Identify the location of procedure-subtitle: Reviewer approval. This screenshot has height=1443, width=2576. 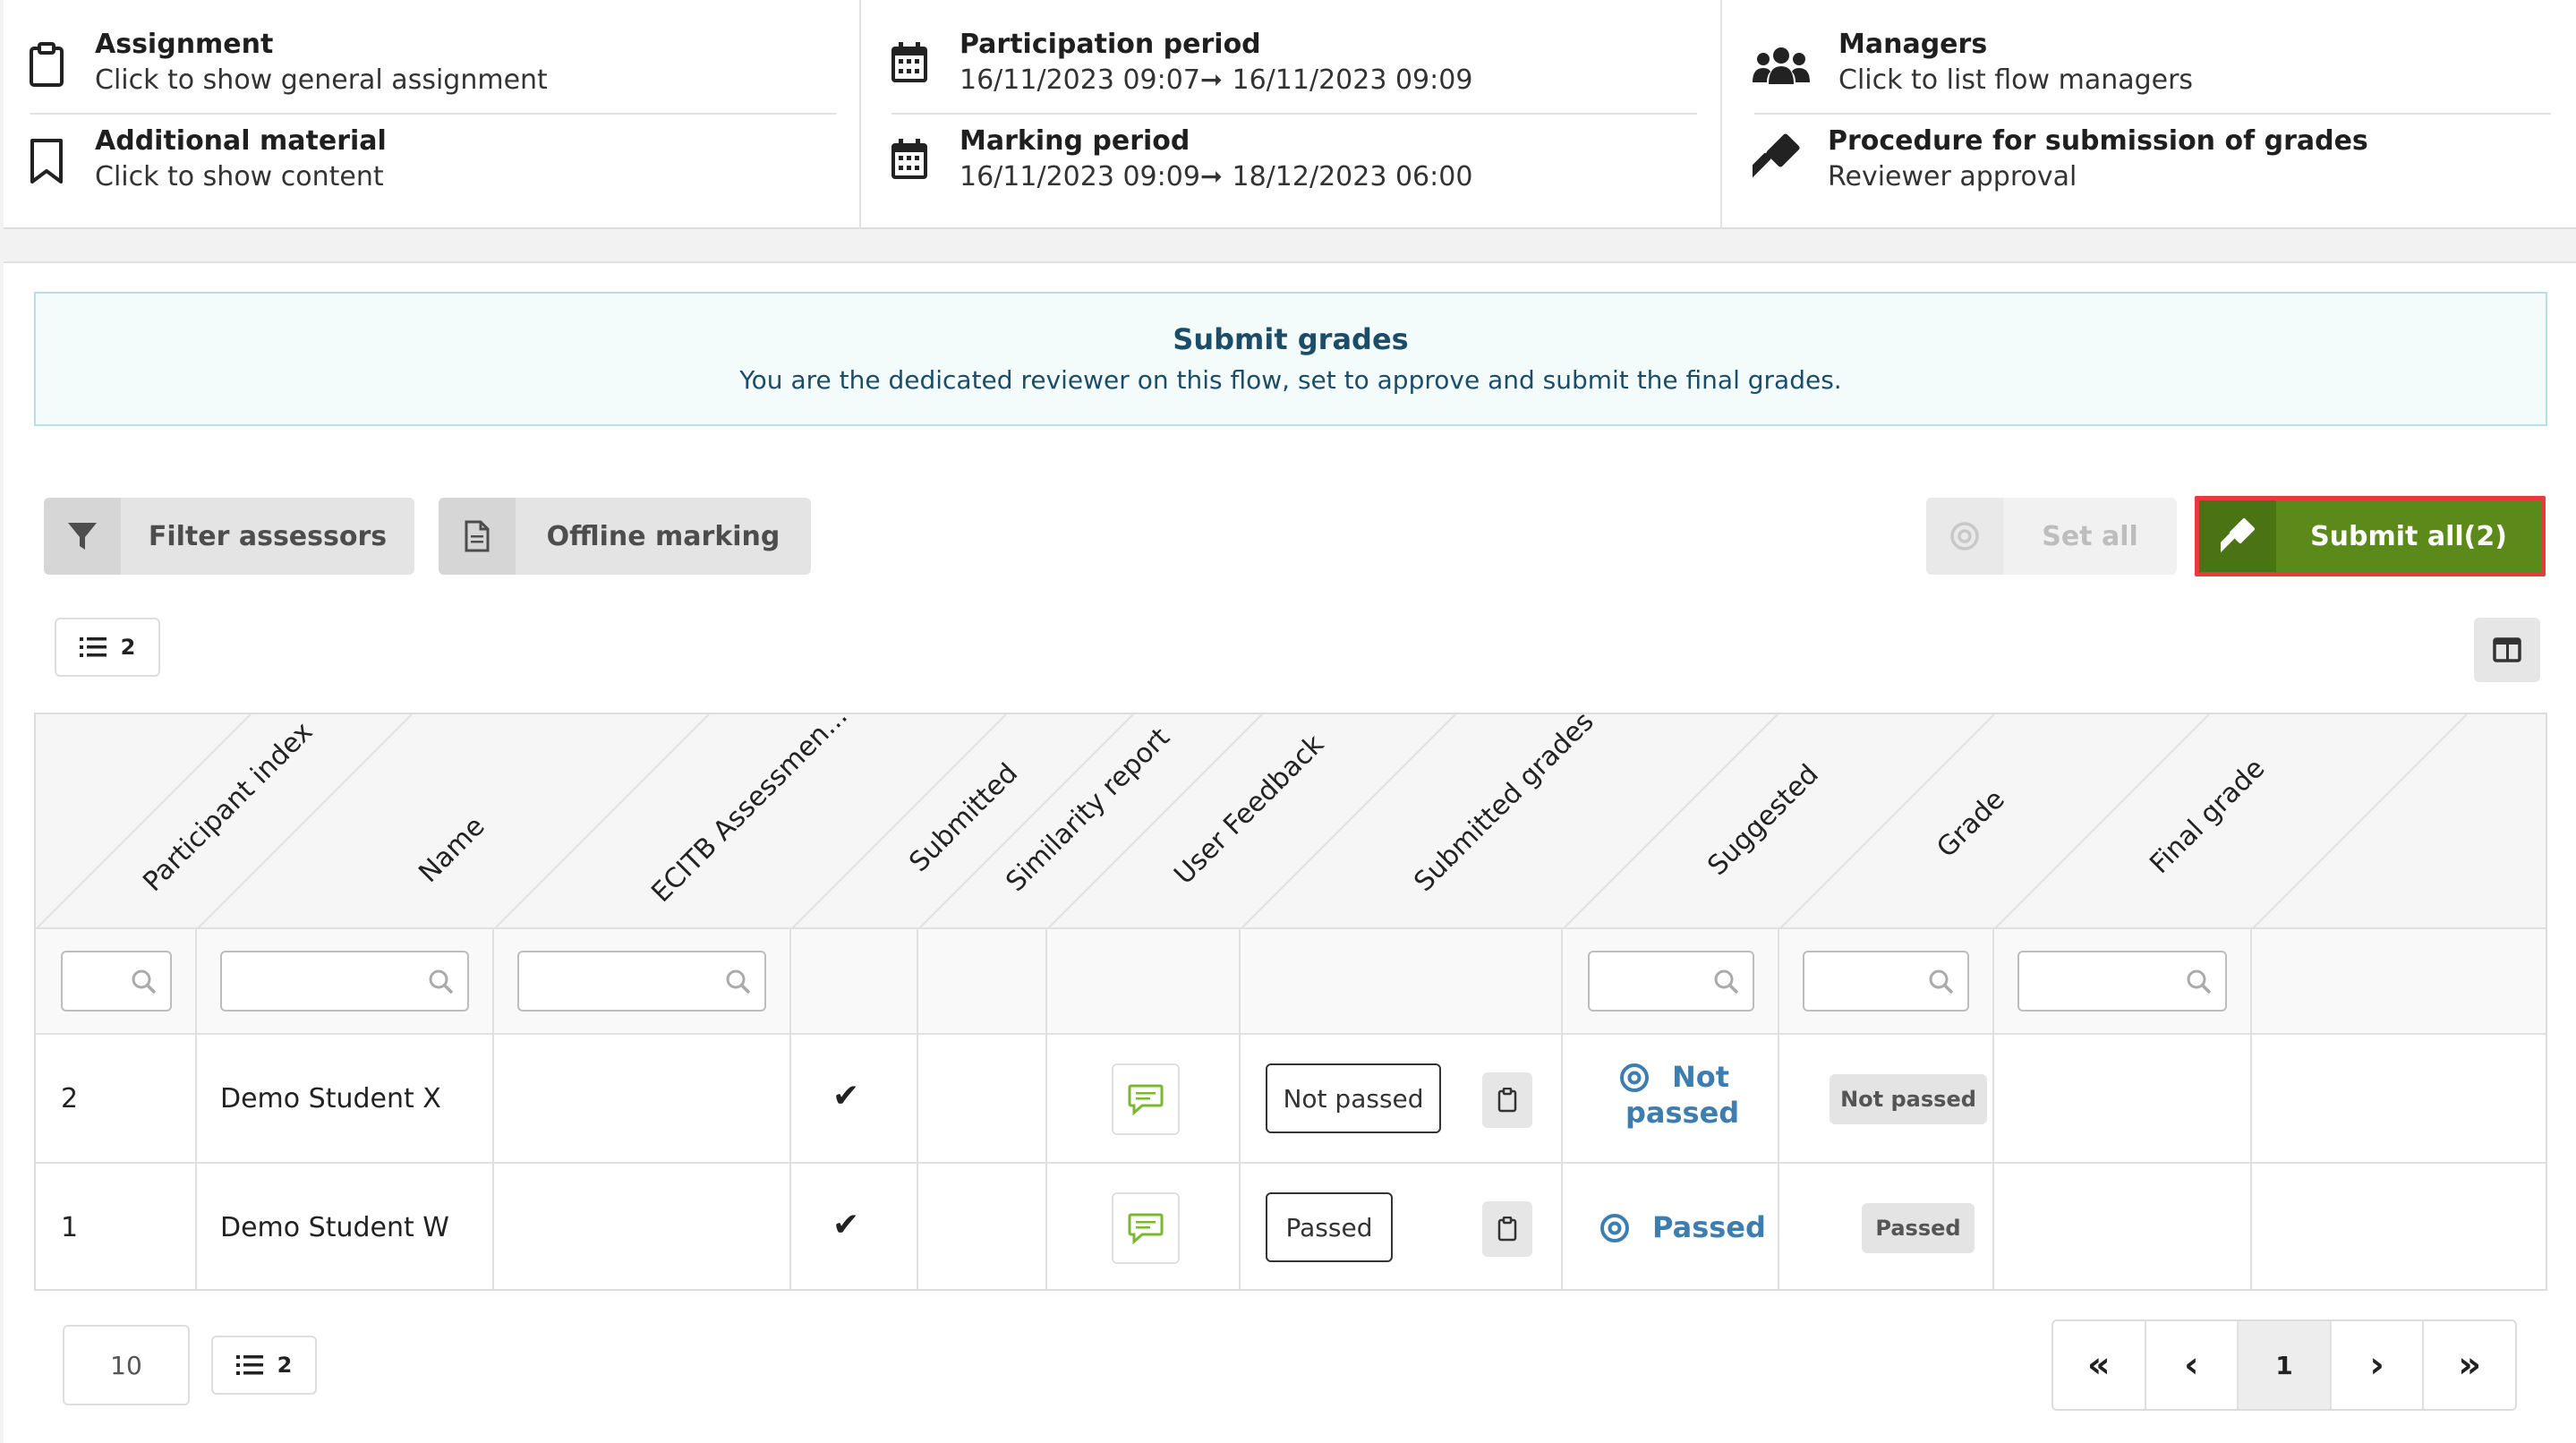
(1952, 176).